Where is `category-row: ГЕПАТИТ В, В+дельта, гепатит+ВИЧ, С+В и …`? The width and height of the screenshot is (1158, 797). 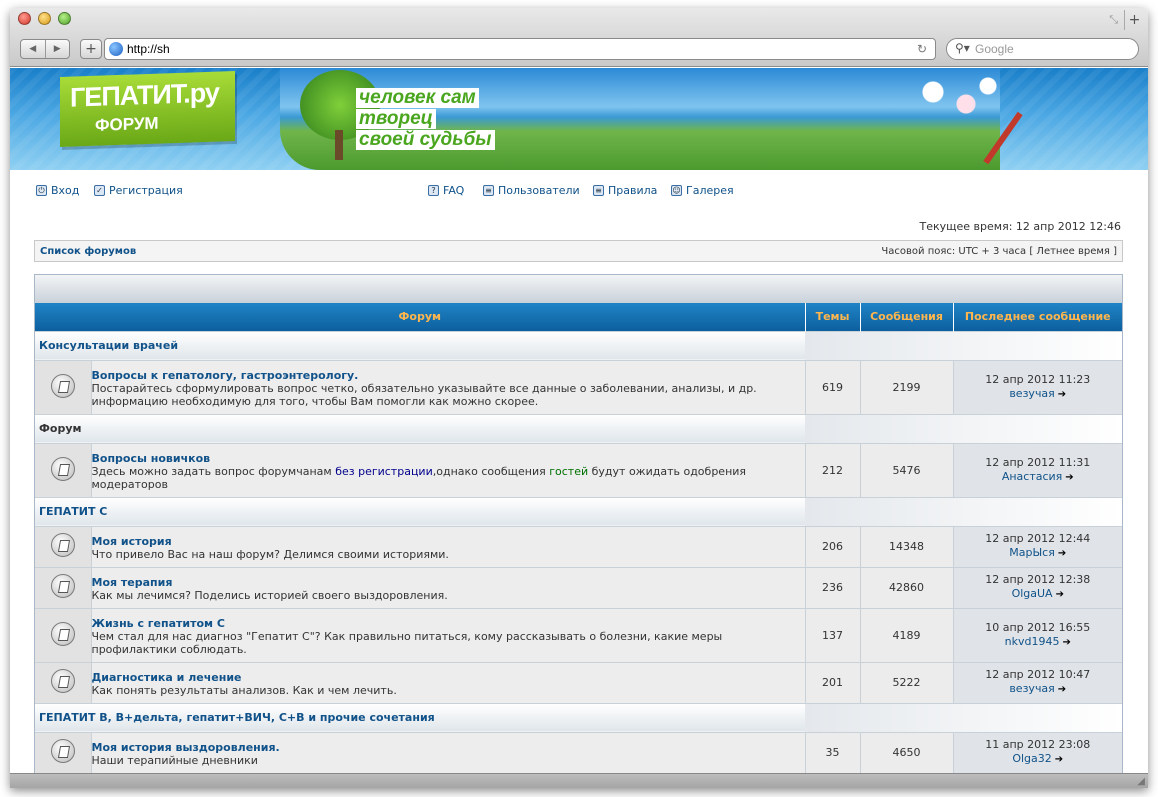 category-row: ГЕПАТИТ В, В+дельта, гепатит+ВИЧ, С+В и … is located at coordinates (579, 717).